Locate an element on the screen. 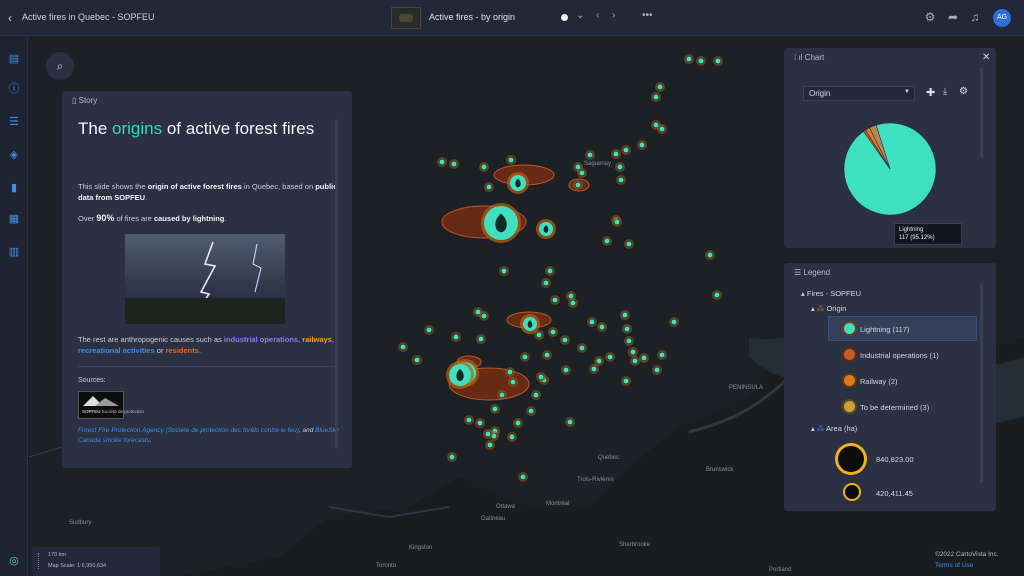  next-slide-icon: › is located at coordinates (613, 15).